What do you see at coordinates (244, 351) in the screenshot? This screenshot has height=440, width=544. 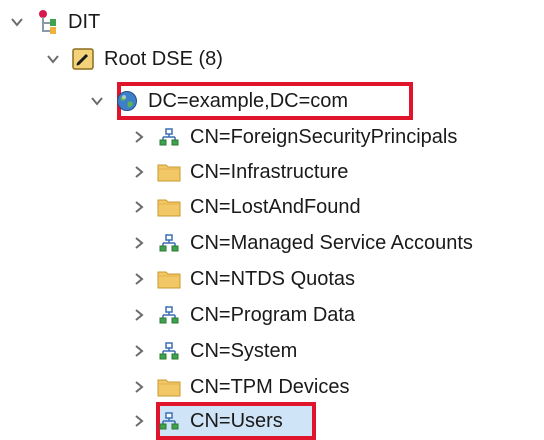 I see `tree-node-label: CN=System` at bounding box center [244, 351].